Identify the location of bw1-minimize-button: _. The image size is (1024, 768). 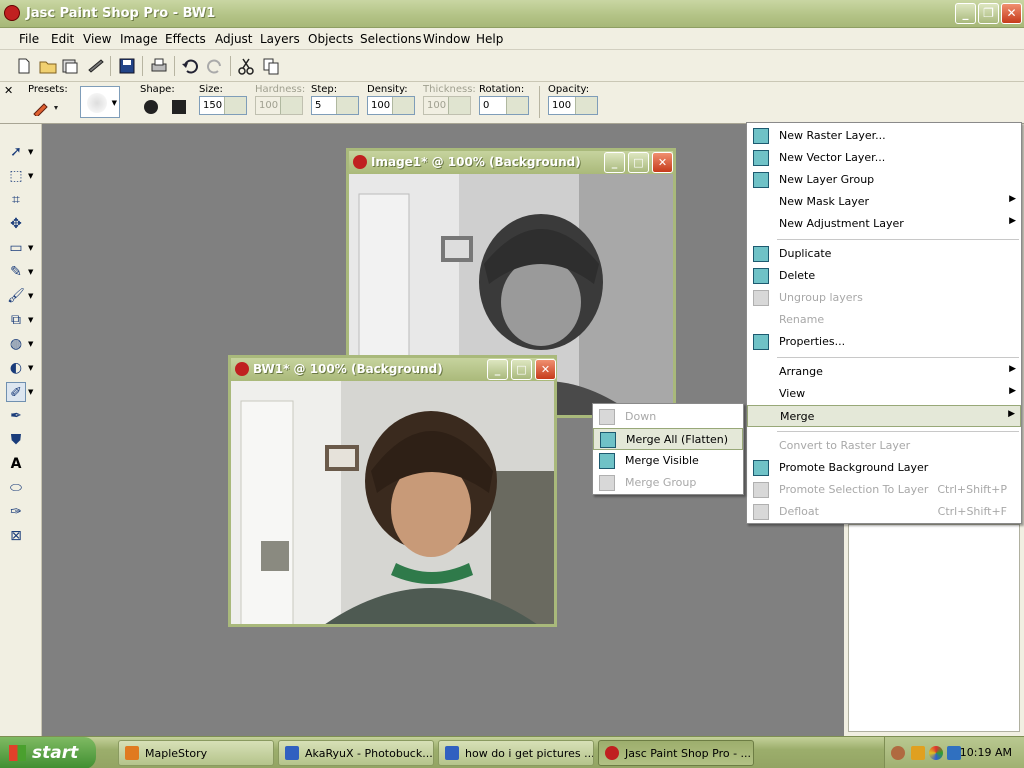
(497, 369).